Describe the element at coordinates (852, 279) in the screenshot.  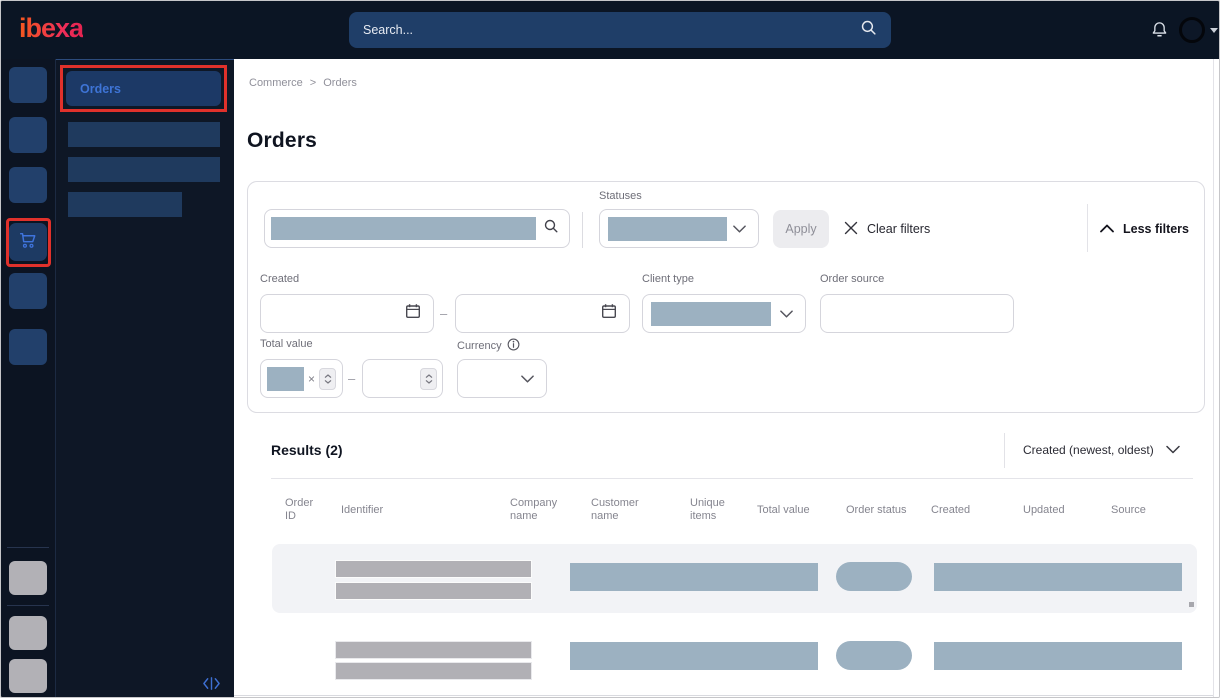
I see `order-source-label: Order source` at that location.